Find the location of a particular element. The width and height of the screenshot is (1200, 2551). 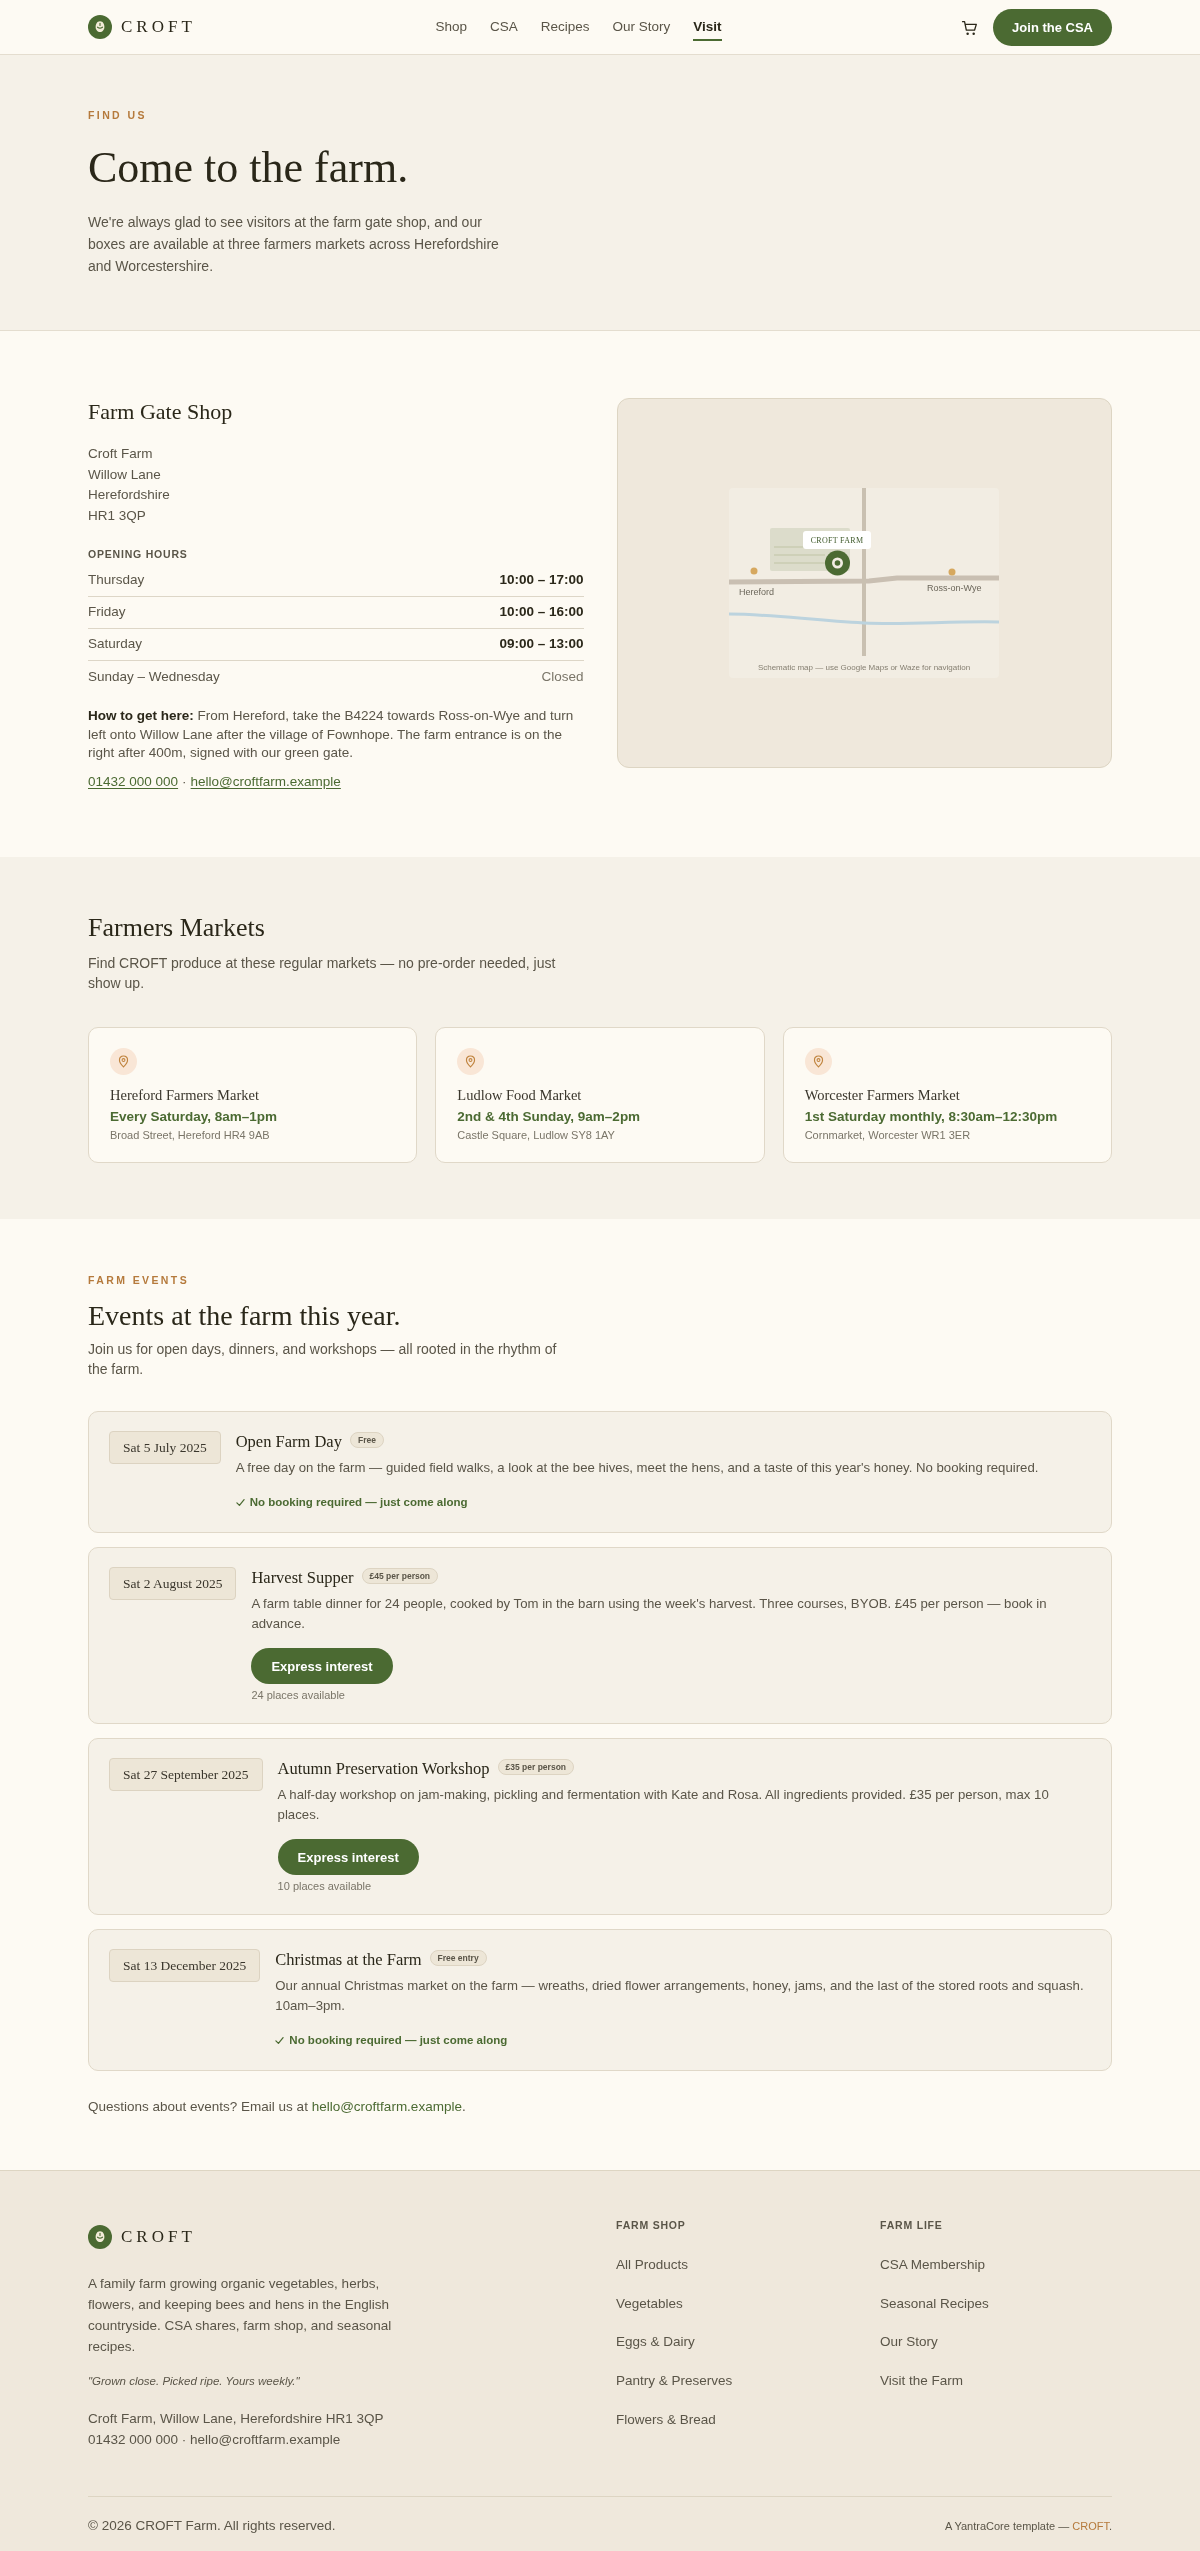

hours-heading: OPENING HOURS is located at coordinates (138, 554).